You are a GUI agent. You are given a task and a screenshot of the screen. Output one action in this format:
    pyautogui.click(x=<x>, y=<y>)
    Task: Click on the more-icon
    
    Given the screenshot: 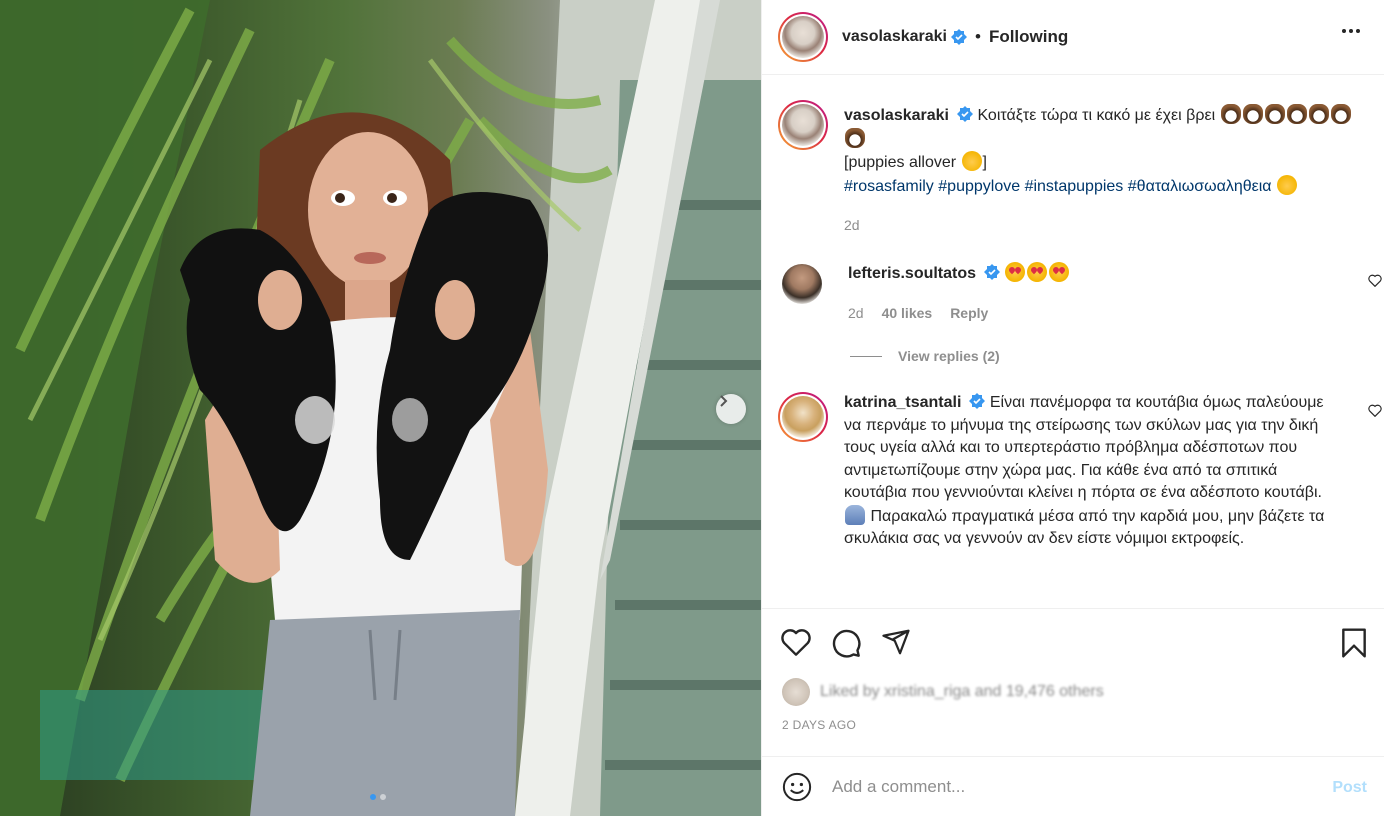 What is the action you would take?
    pyautogui.click(x=1351, y=31)
    